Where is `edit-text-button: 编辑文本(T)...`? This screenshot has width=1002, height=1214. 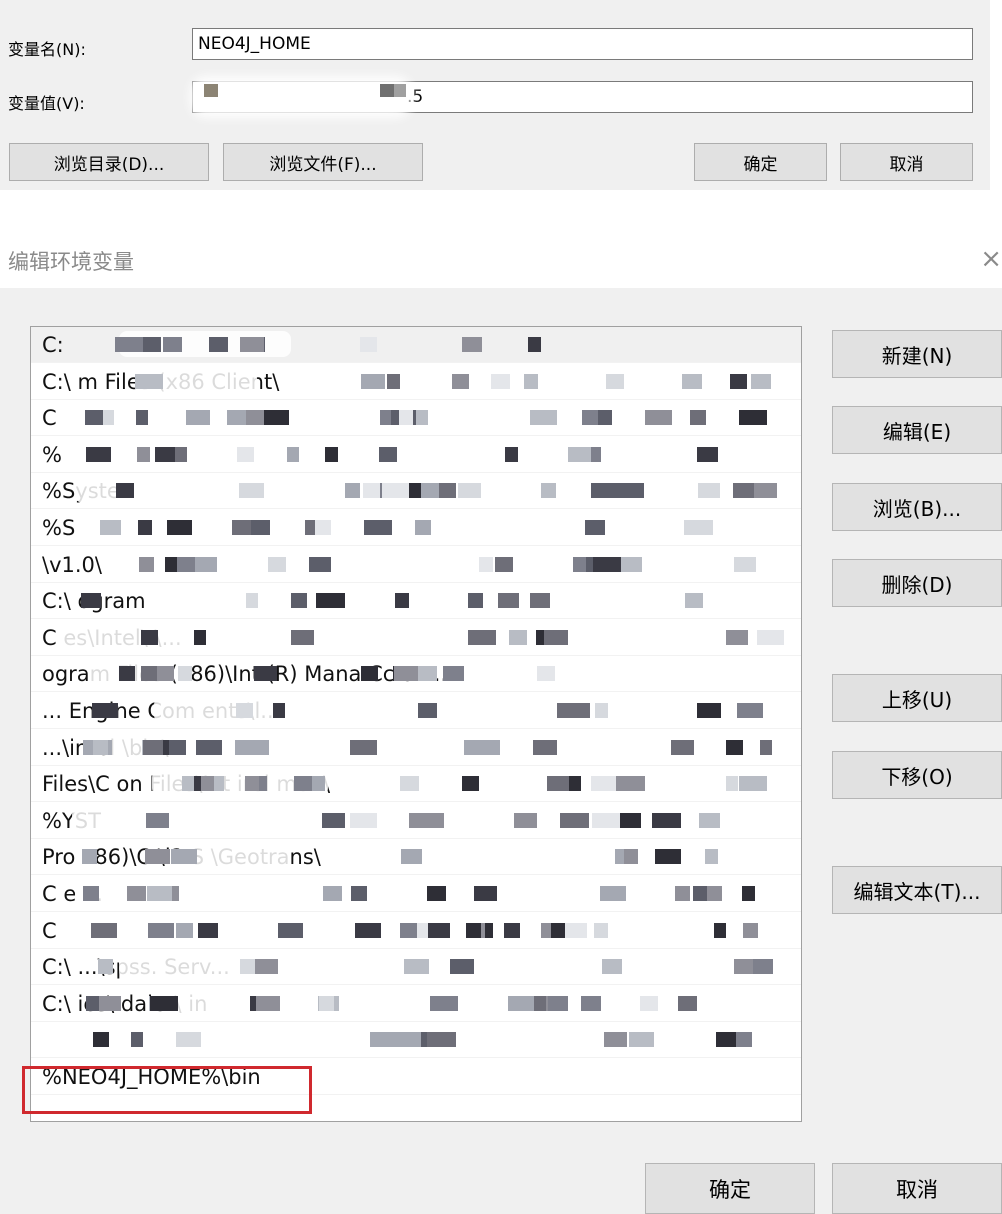
edit-text-button: 编辑文本(T)... is located at coordinates (917, 890).